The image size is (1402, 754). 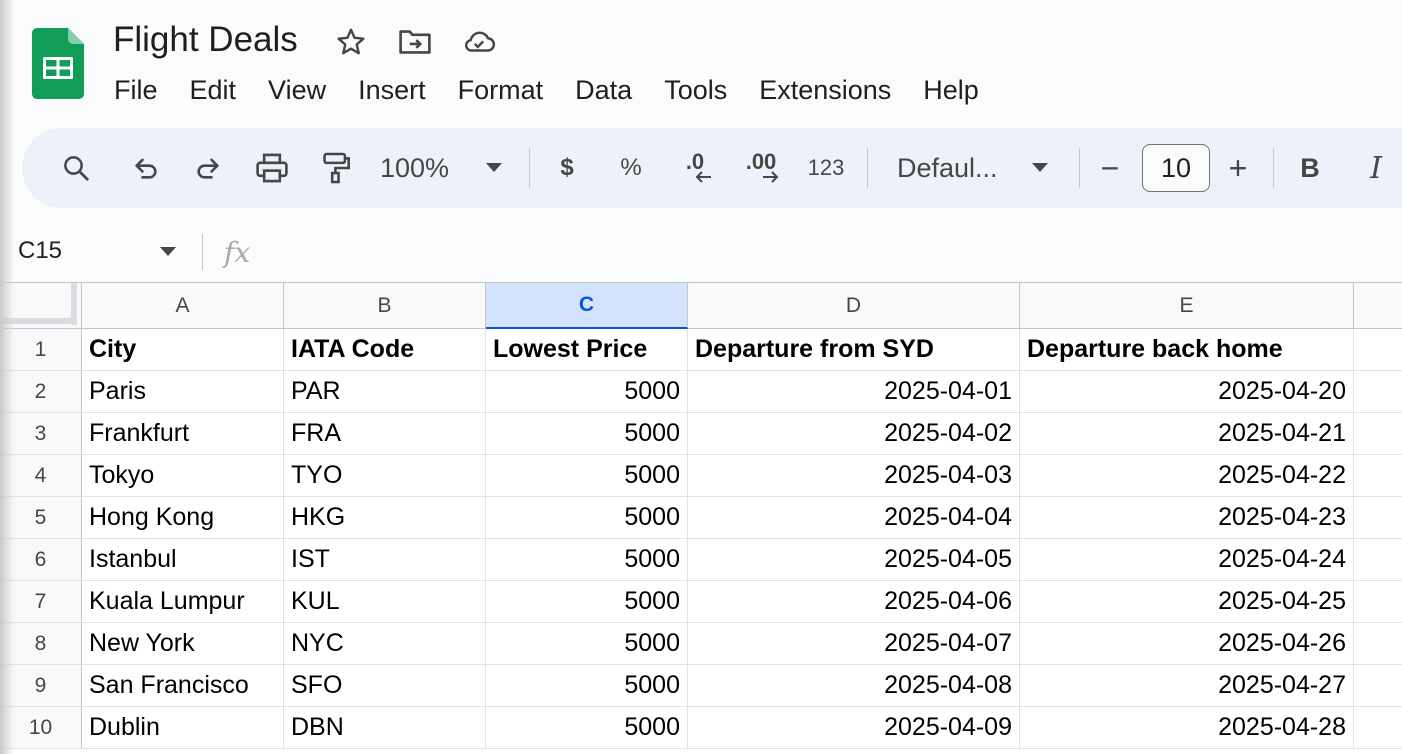 I want to click on table-cell: KUL, so click(x=385, y=602).